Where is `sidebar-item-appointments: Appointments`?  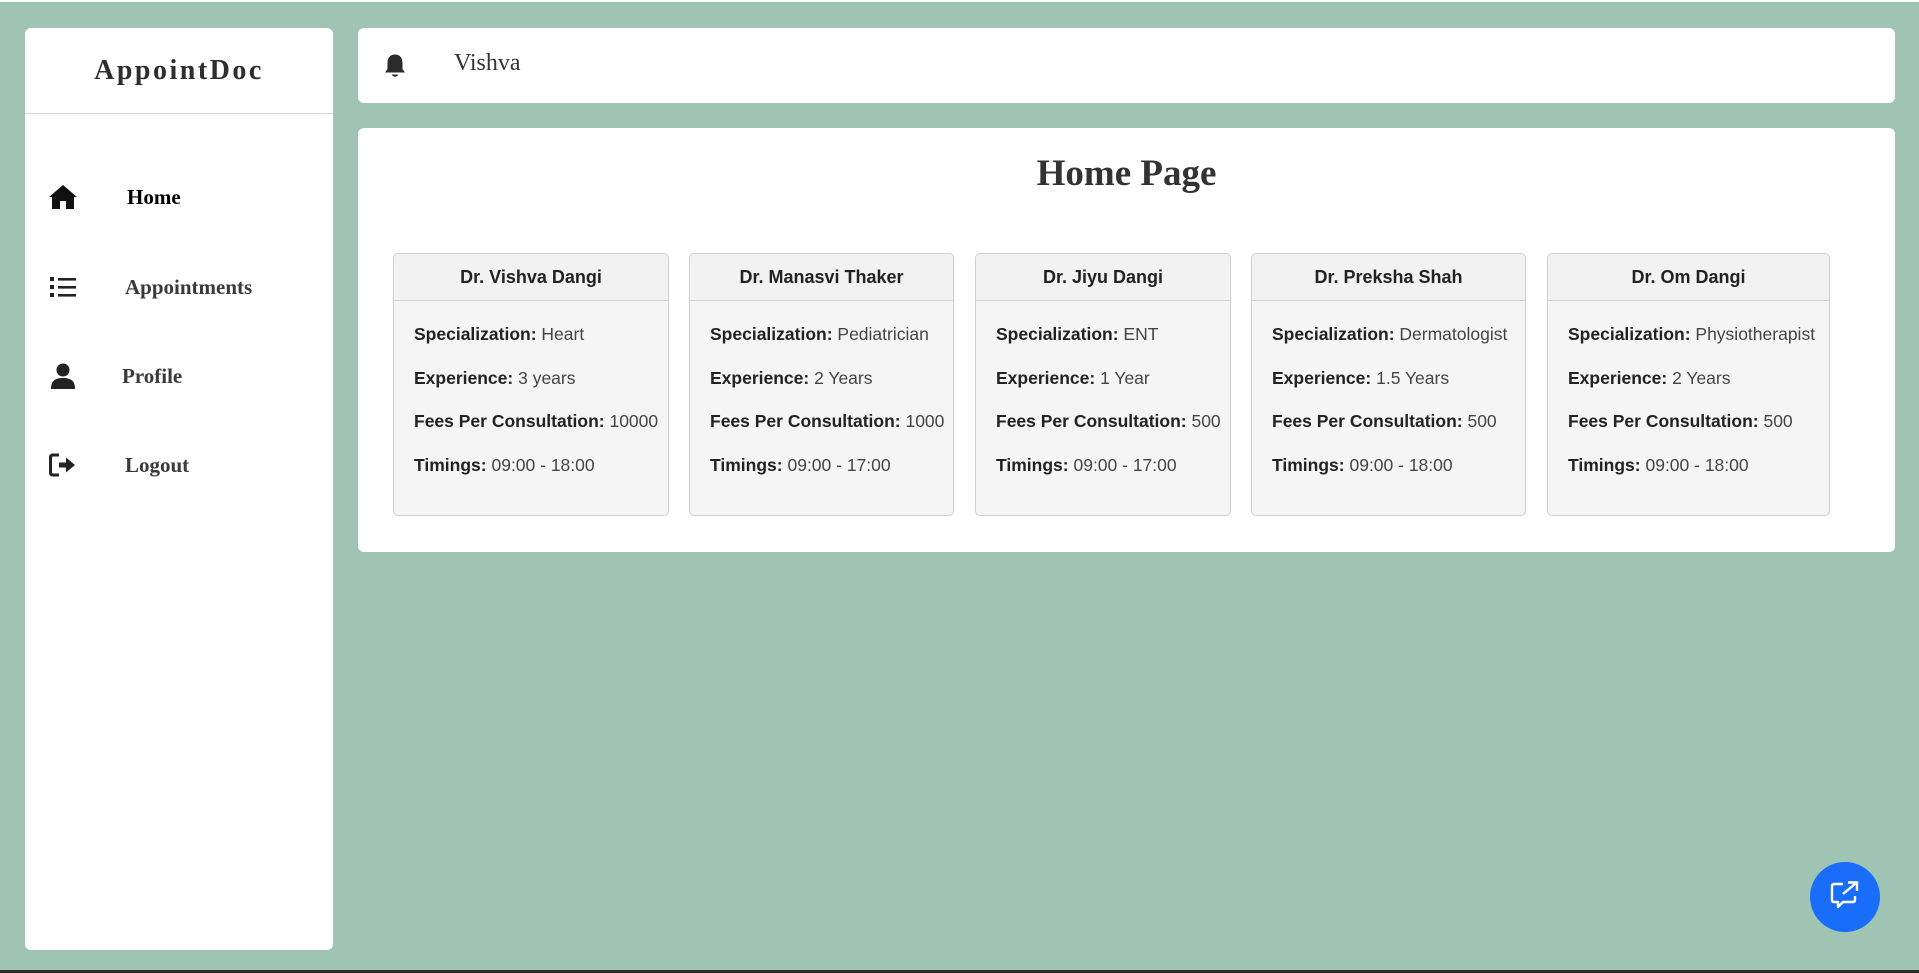 sidebar-item-appointments: Appointments is located at coordinates (179, 287).